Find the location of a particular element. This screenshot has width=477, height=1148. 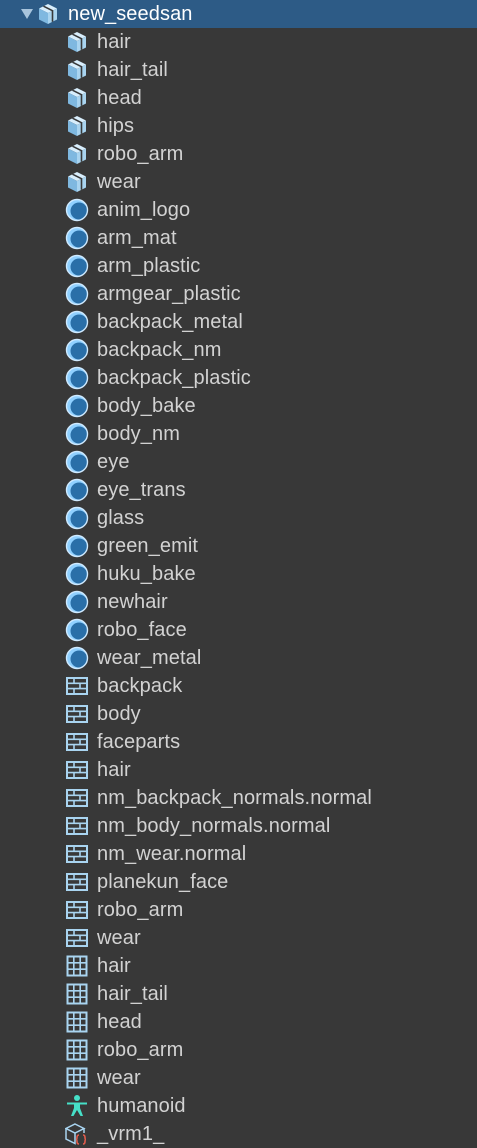

tree-item-label: armgear_plastic is located at coordinates (169, 294).